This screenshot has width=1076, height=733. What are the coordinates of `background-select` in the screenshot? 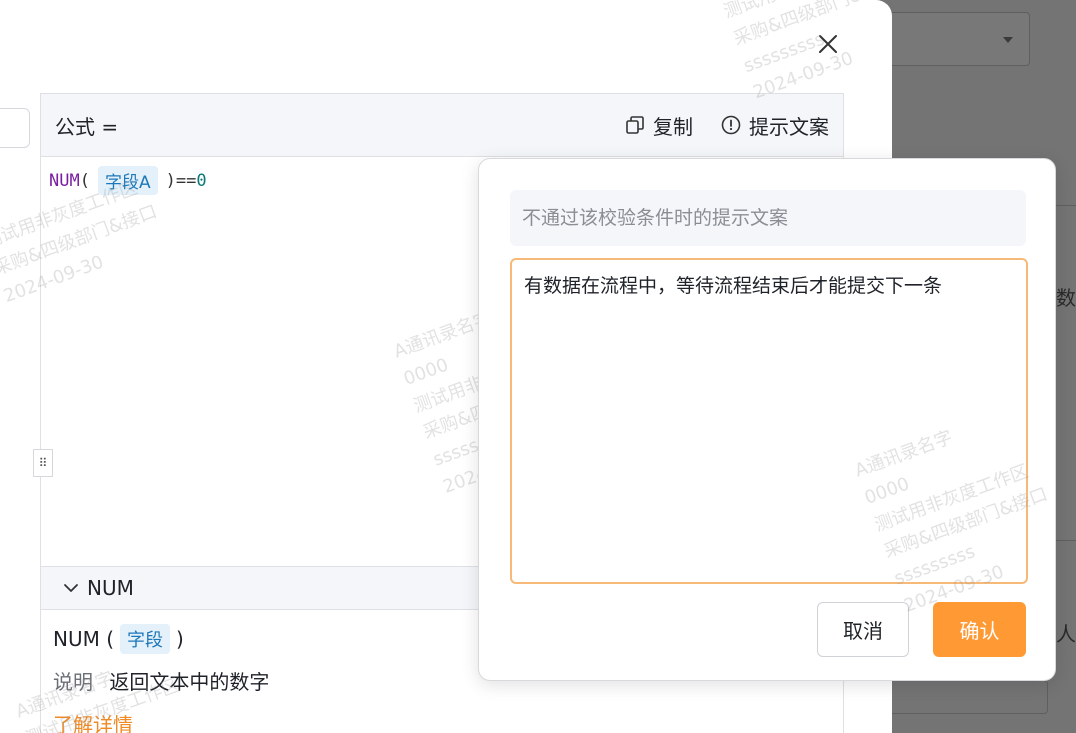 It's located at (955, 39).